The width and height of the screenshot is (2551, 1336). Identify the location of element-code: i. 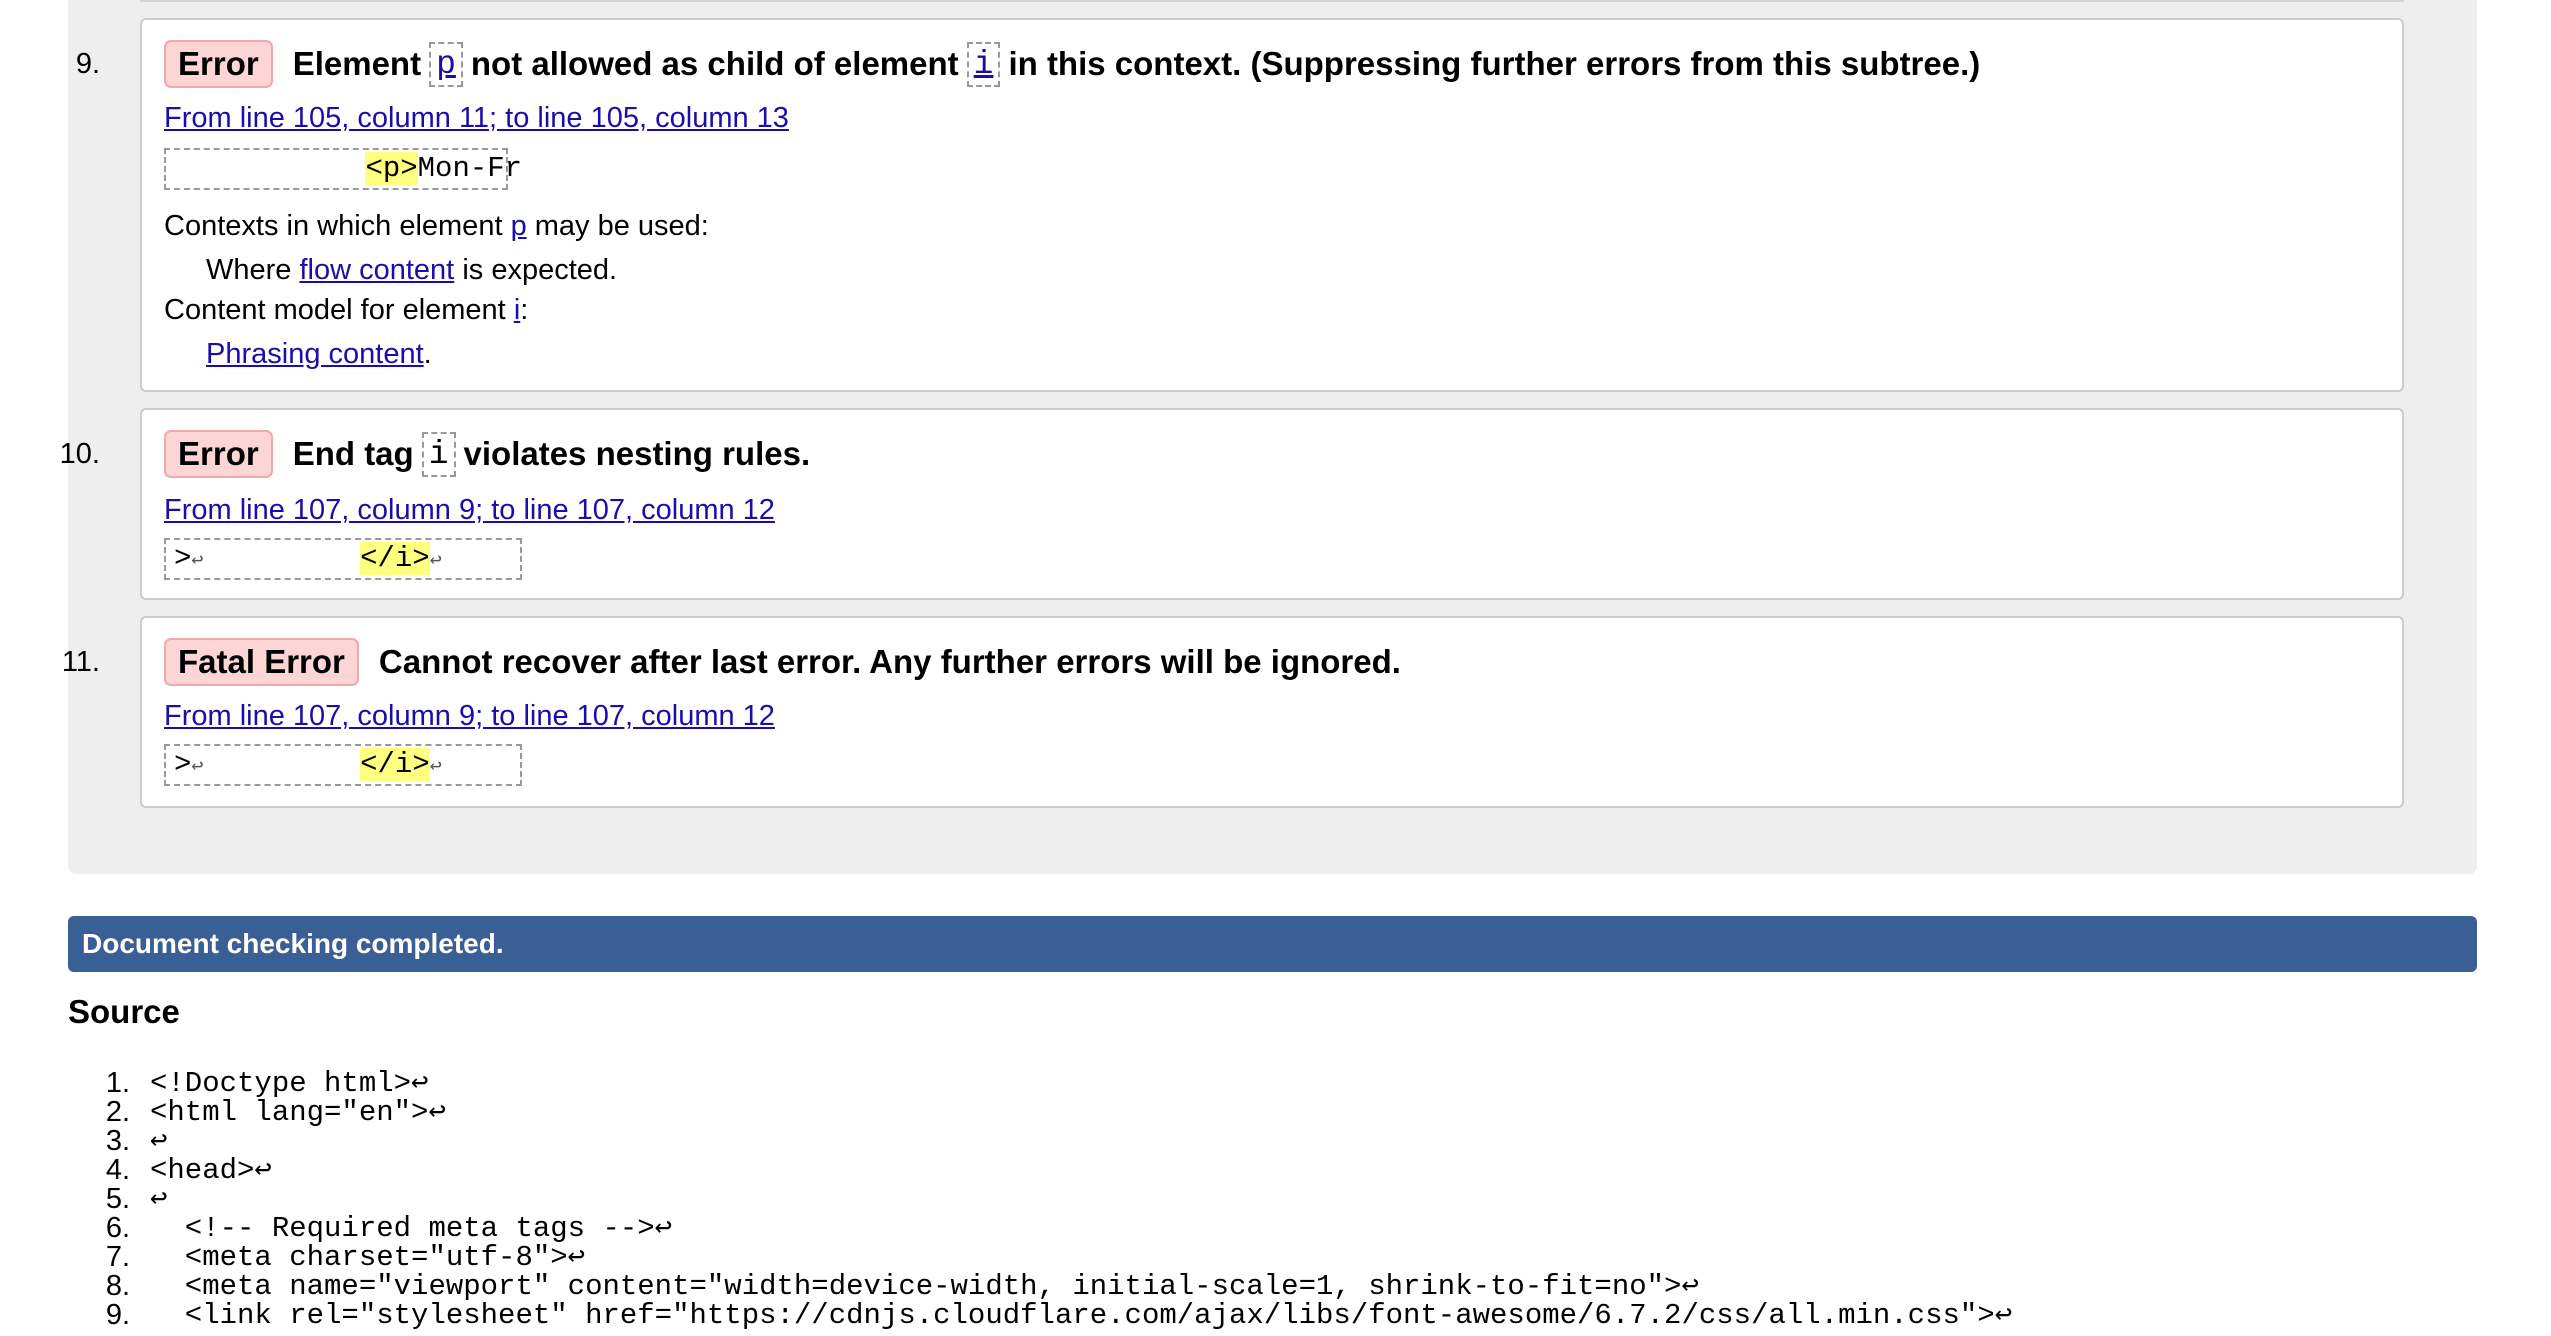
(438, 454).